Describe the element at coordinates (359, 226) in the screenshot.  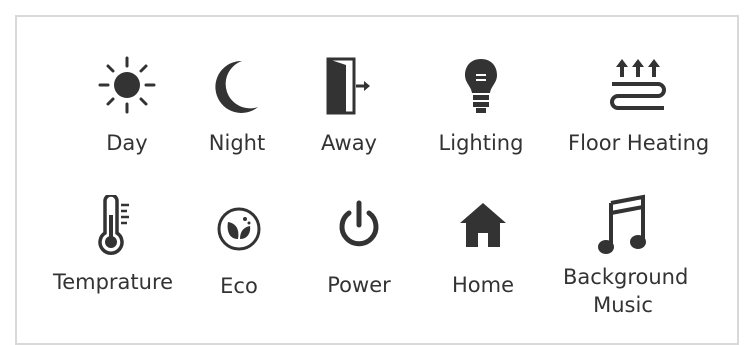
I see `power-icon` at that location.